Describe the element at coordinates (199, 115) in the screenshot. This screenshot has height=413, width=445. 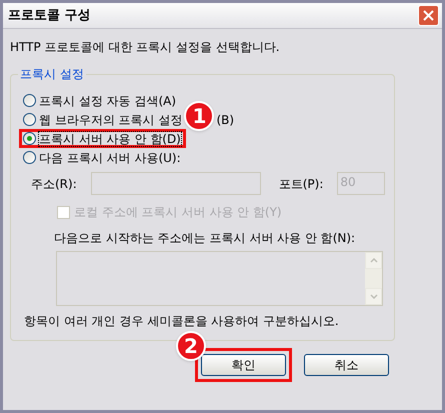
I see `number-badge: 1` at that location.